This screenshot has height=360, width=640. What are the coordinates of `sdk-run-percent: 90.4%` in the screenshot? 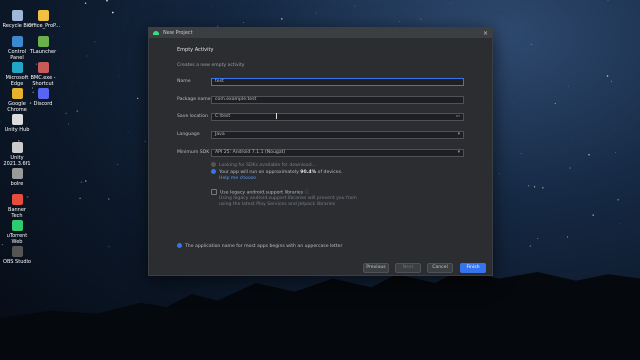 It's located at (308, 172).